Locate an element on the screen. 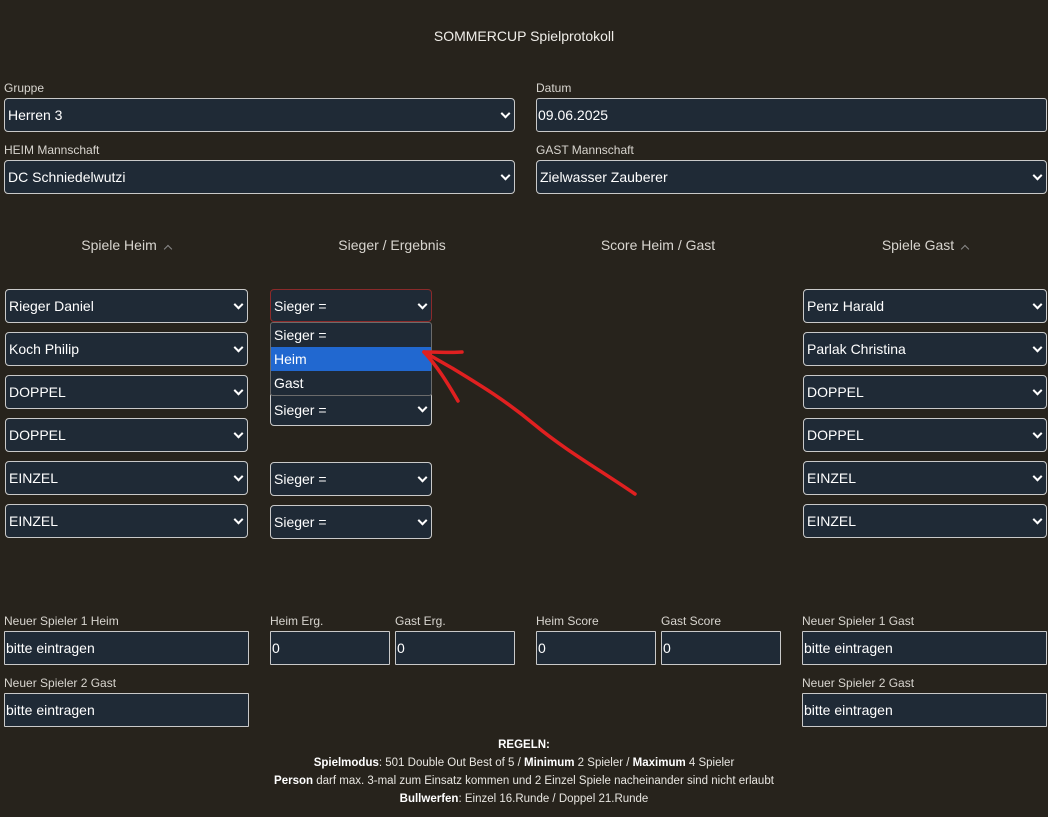  new-player-2-away-label: Neuer Spieler 2 Gast is located at coordinates (858, 683).